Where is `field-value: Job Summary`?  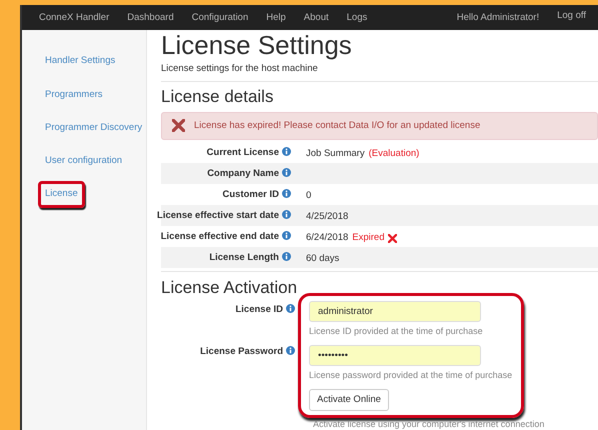 field-value: Job Summary is located at coordinates (335, 154).